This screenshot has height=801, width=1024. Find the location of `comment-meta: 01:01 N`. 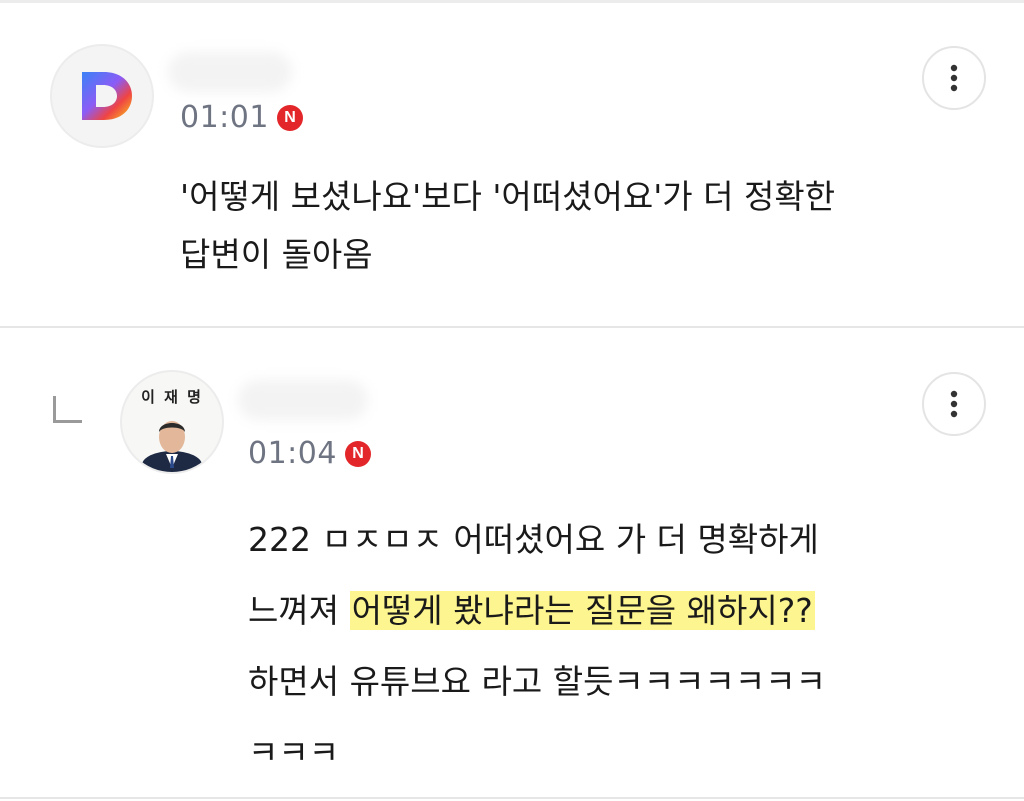

comment-meta: 01:01 N is located at coordinates (241, 117).